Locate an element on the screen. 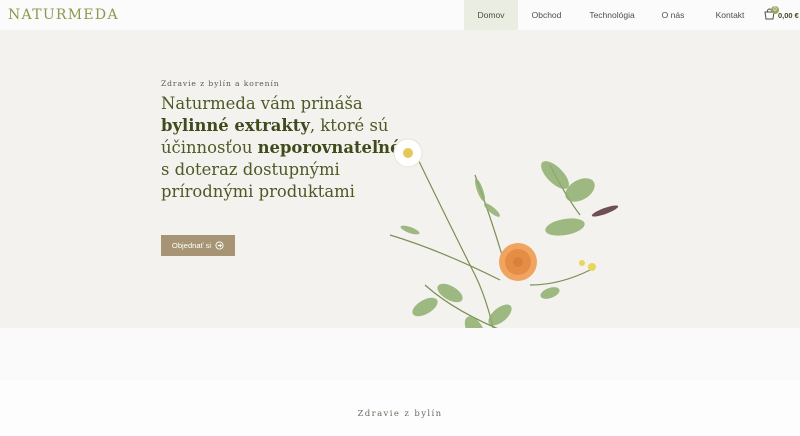  hero-bottom-band is located at coordinates (400, 354).